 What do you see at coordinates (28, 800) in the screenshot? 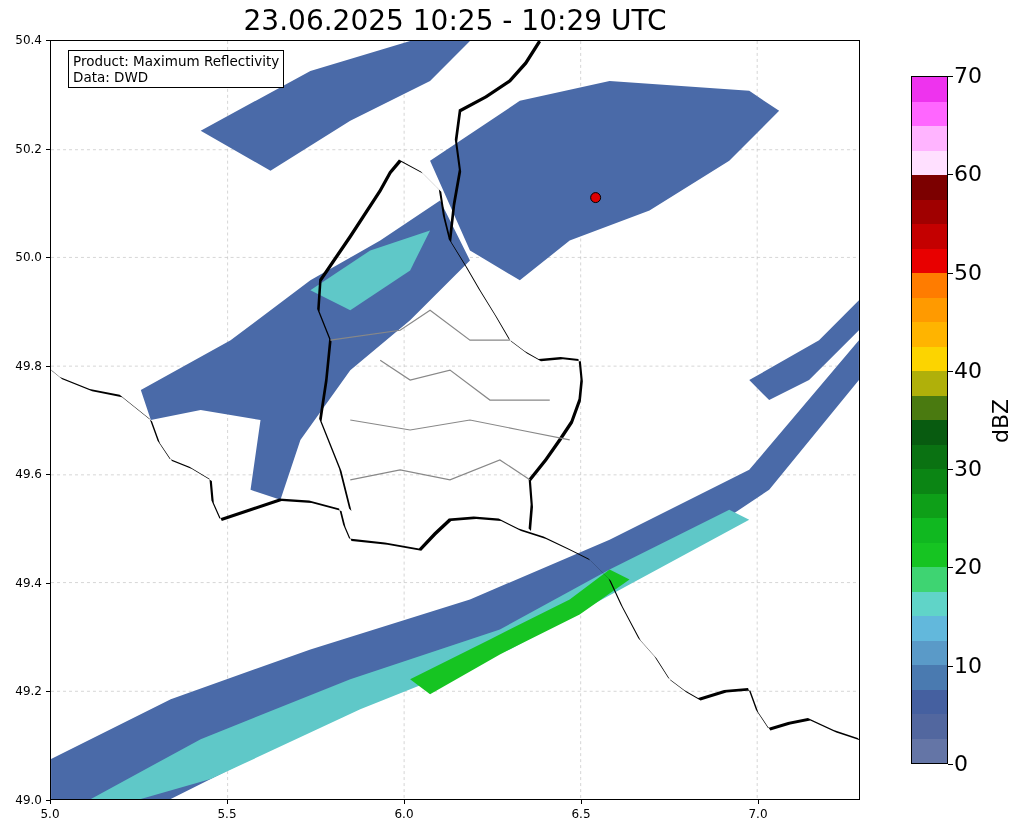
I see `y-tick-label: 49.0` at bounding box center [28, 800].